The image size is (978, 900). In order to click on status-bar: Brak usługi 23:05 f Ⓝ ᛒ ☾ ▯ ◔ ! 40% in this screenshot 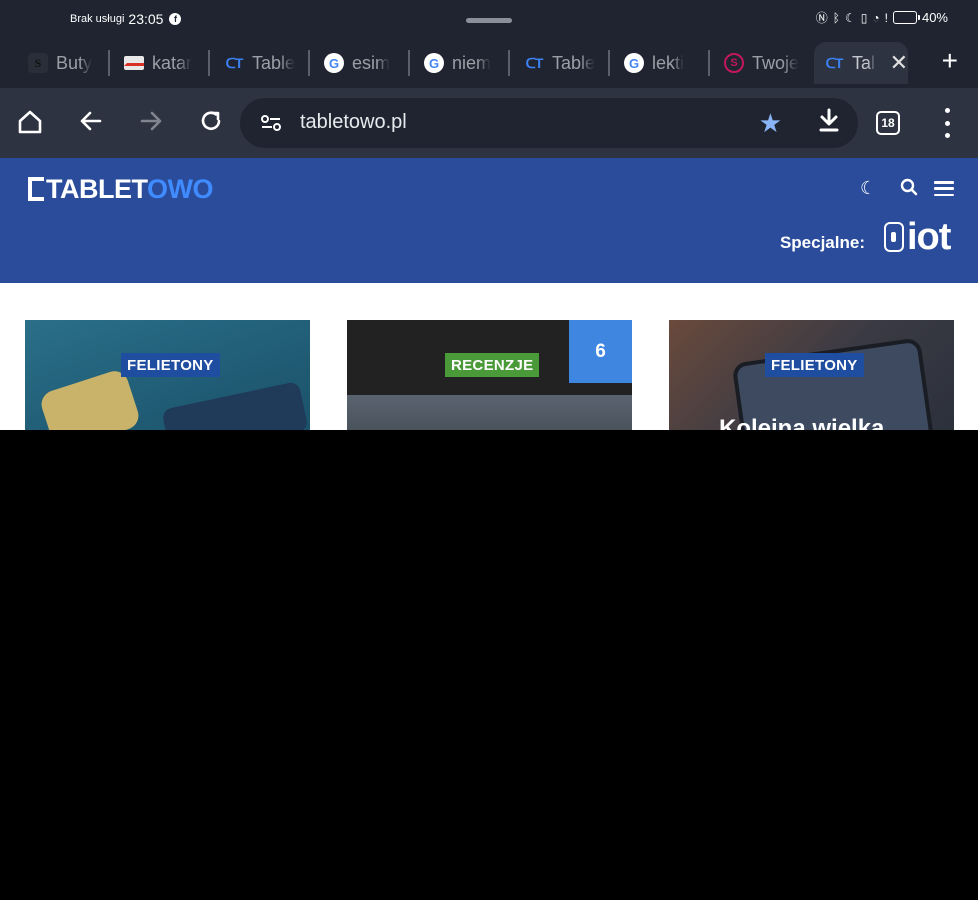, I will do `click(489, 19)`.